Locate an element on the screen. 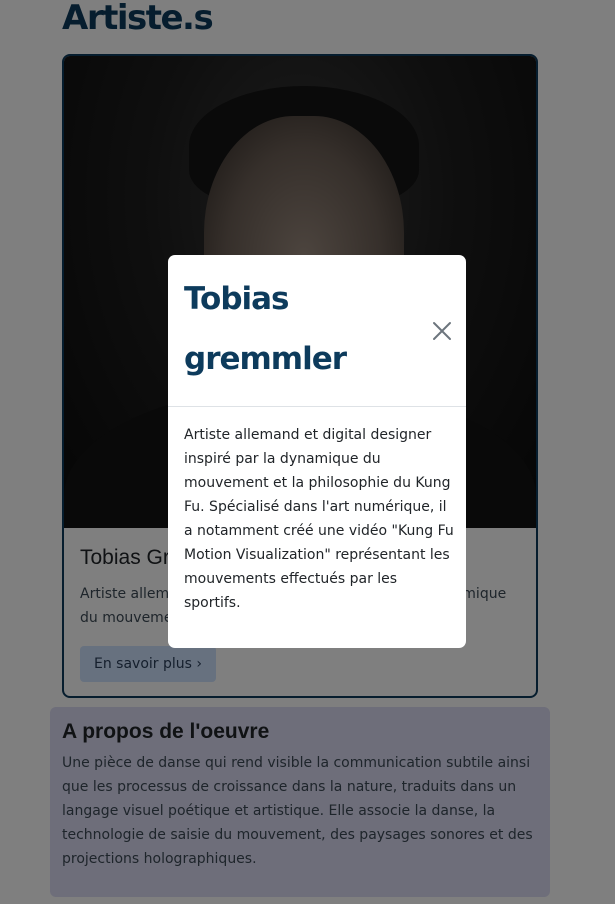  close-icon is located at coordinates (442, 331).